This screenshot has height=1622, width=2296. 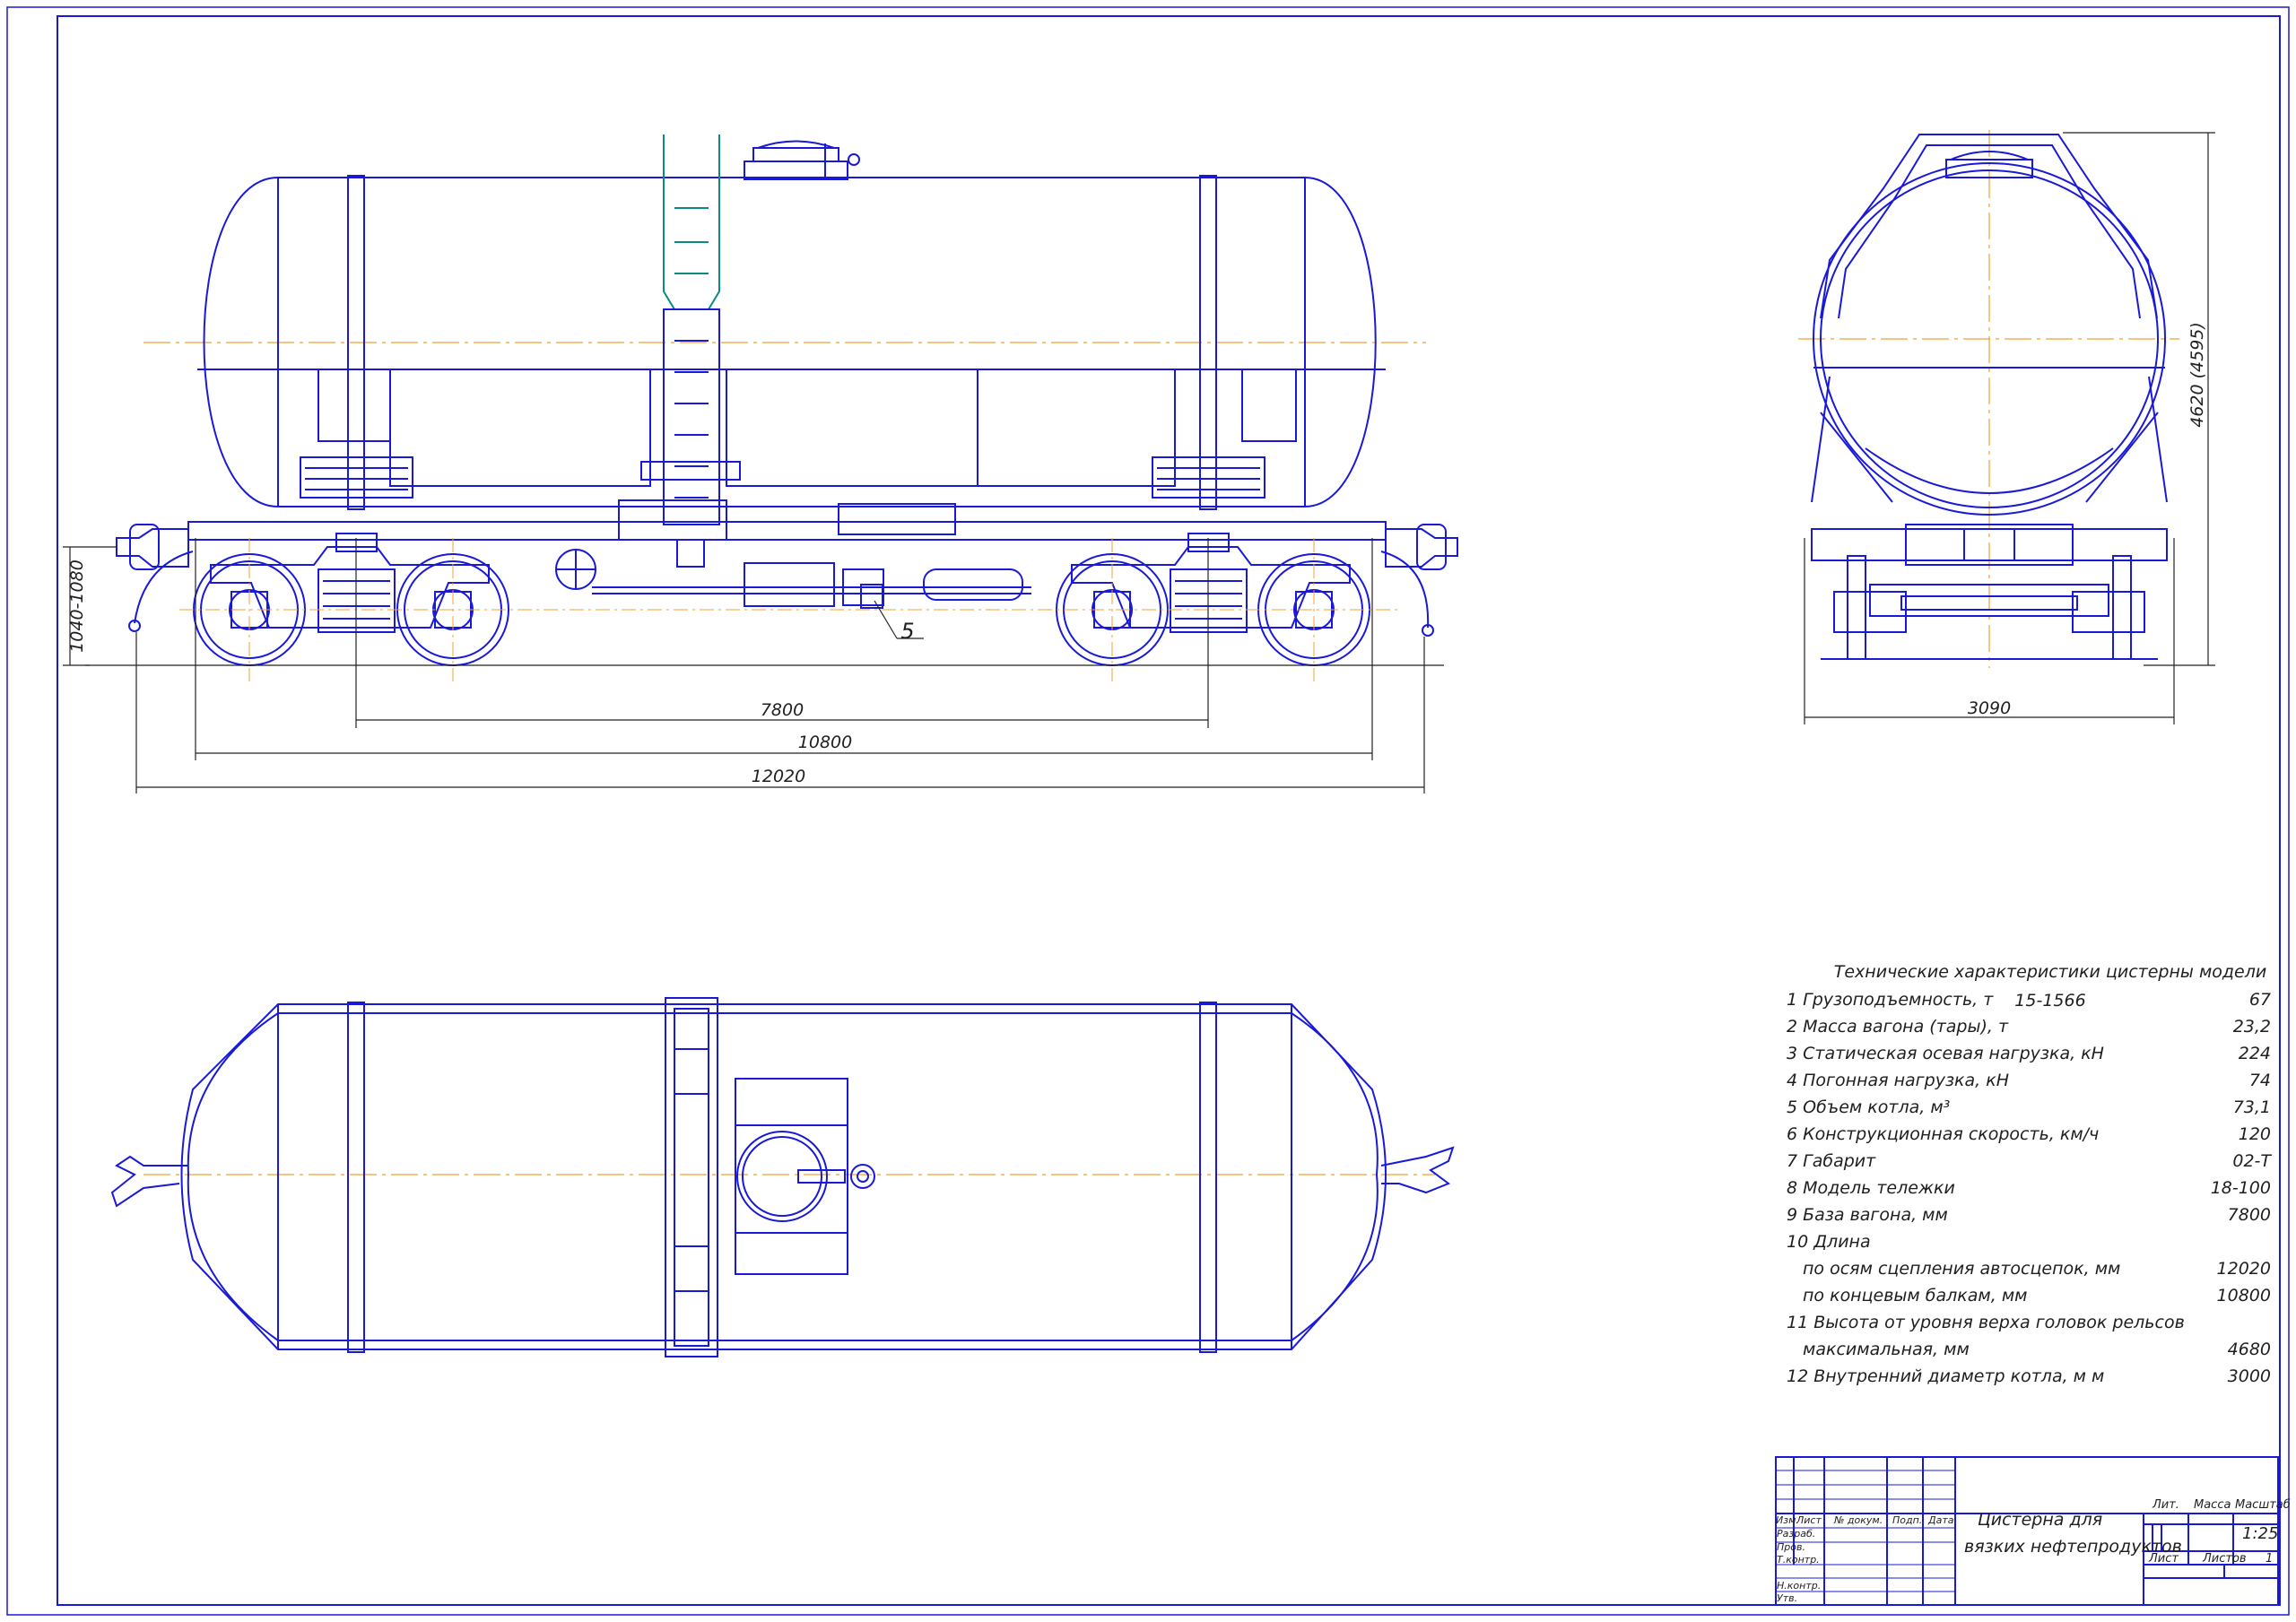 I want to click on tb-col-doc: № докум., so click(x=1858, y=1520).